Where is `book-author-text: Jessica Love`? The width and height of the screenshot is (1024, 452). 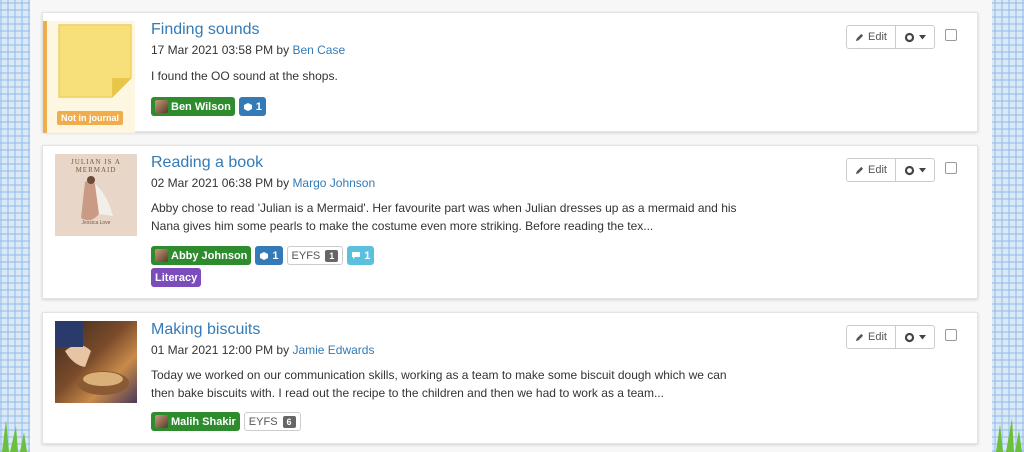
book-author-text: Jessica Love is located at coordinates (96, 223).